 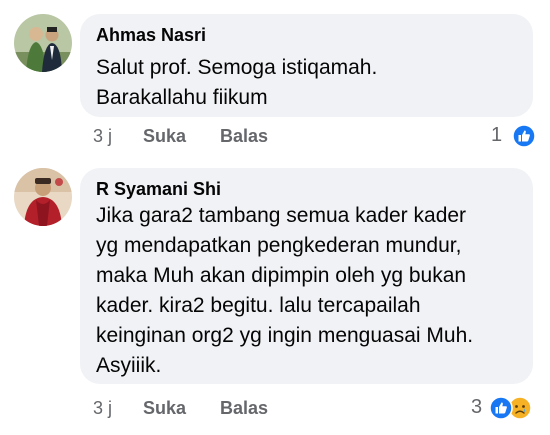 I want to click on comment-author: R Syamani Shi, so click(x=158, y=189).